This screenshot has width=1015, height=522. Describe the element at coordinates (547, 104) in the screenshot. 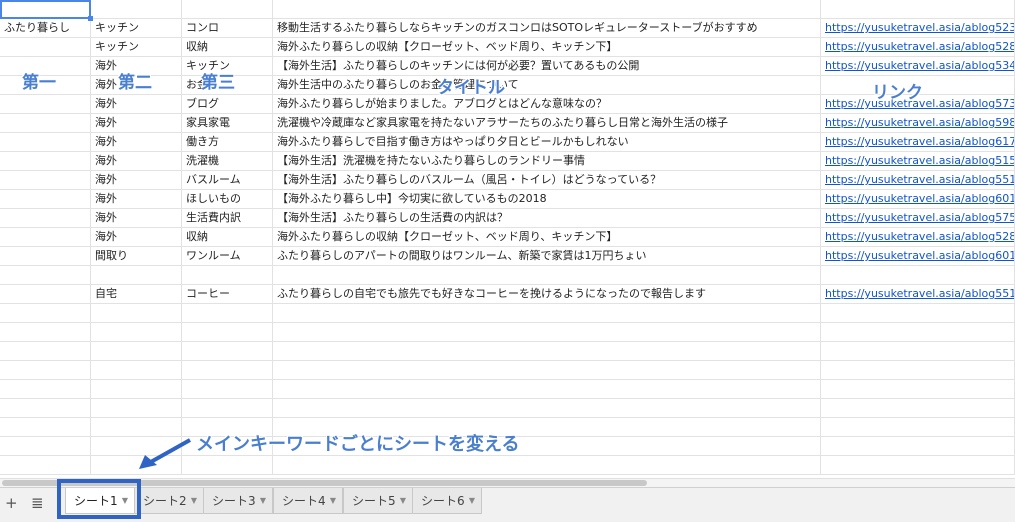

I see `cell-title: 海外ふたり暮らしが始まりました。アブログとはどんな意味なの？` at that location.